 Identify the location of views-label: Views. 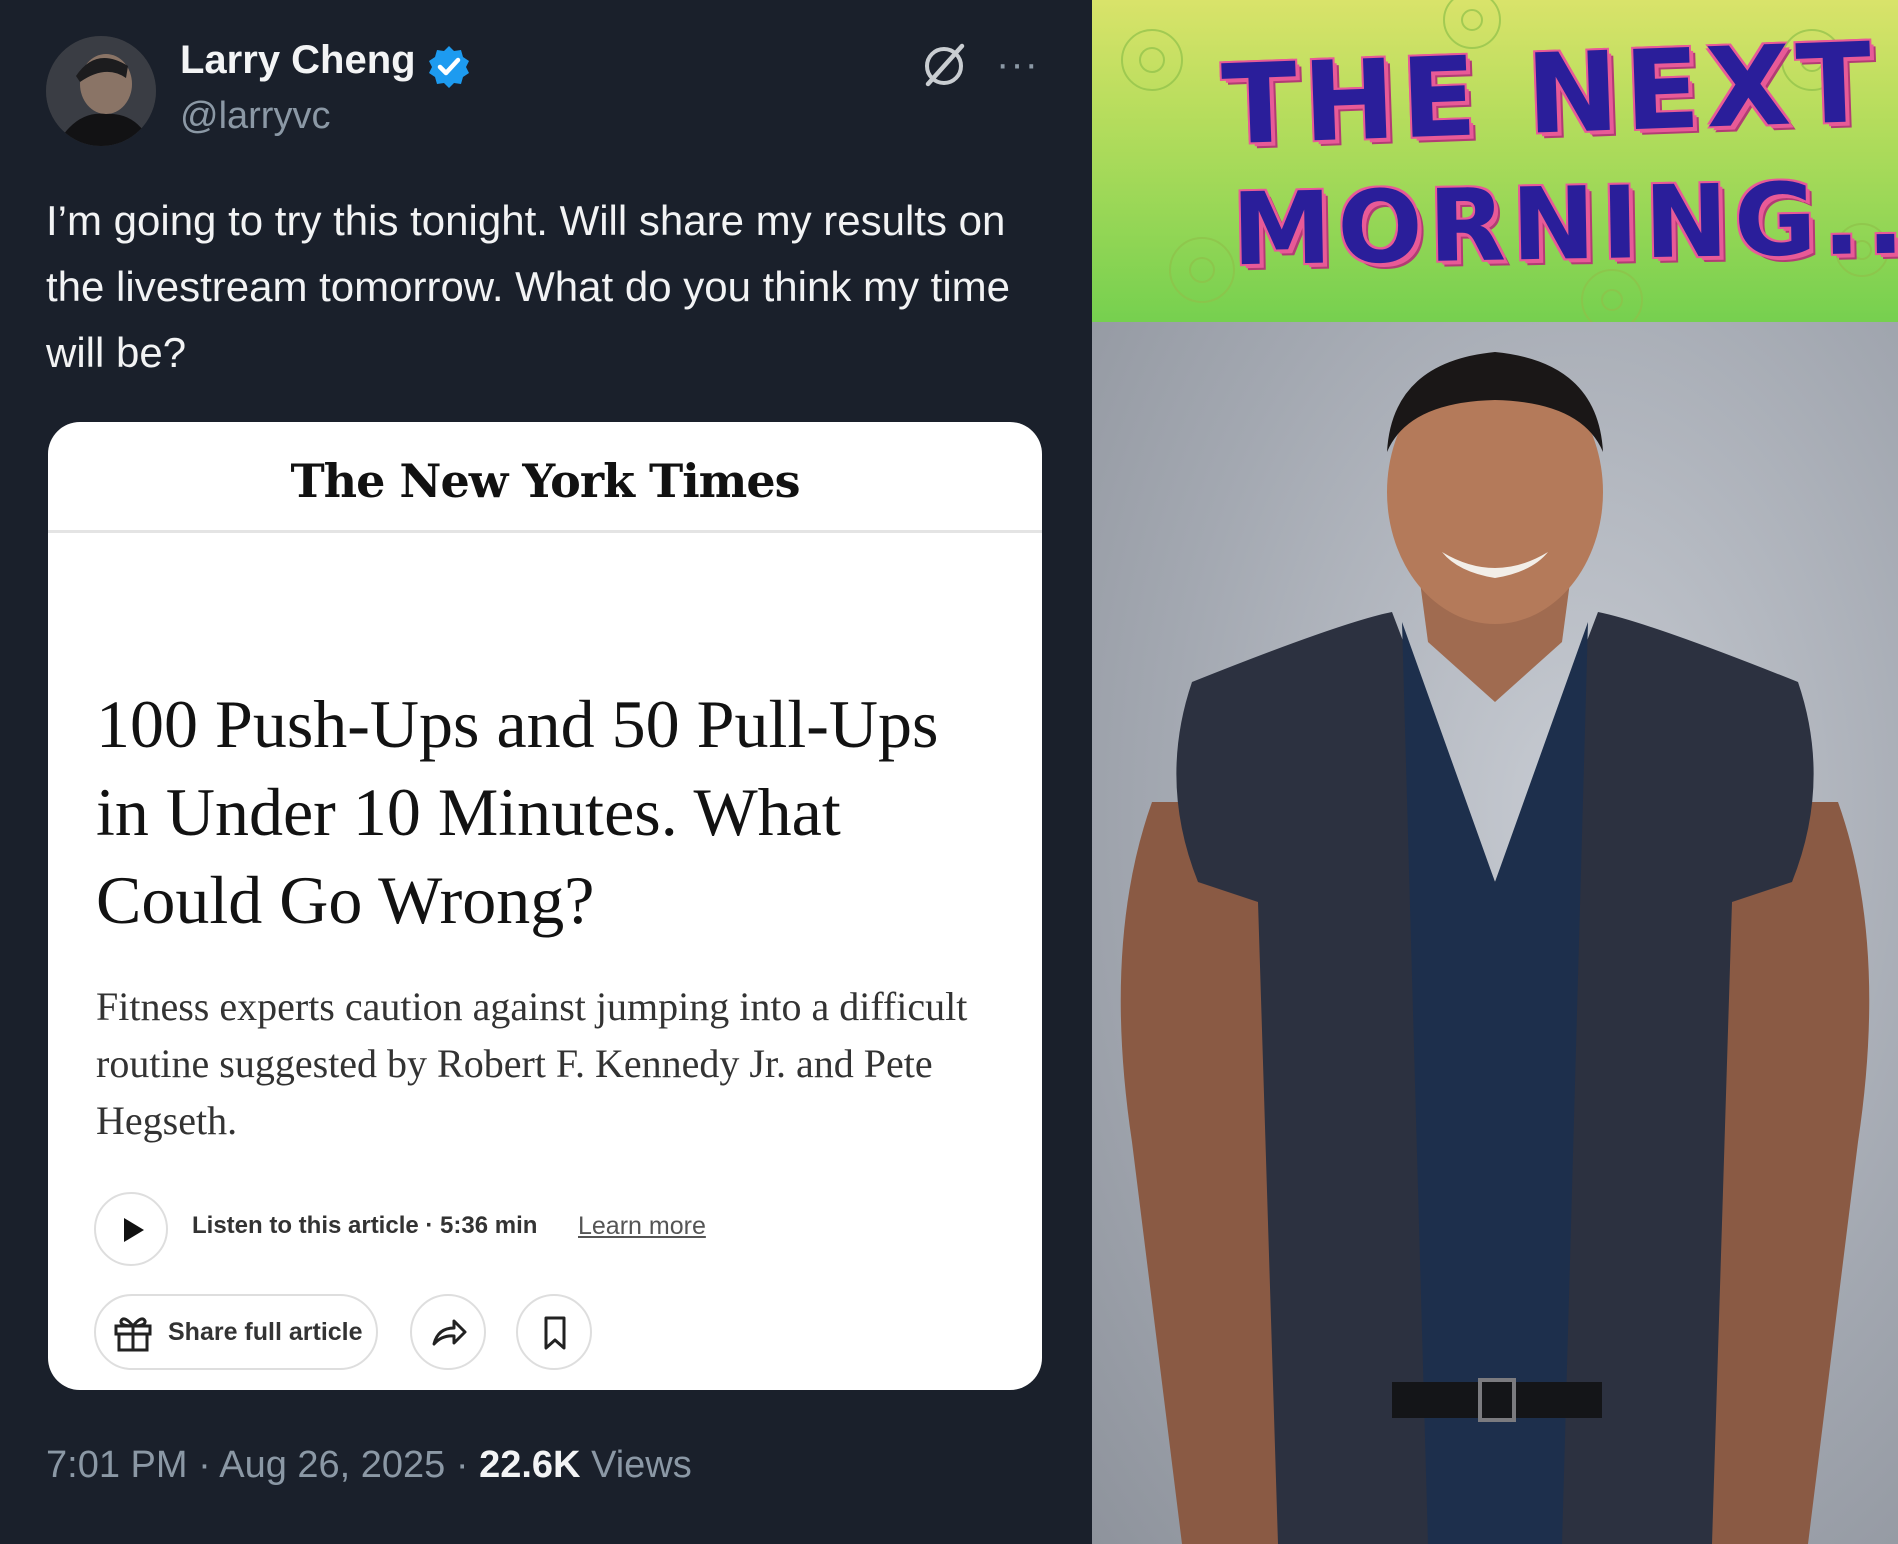
(641, 1465).